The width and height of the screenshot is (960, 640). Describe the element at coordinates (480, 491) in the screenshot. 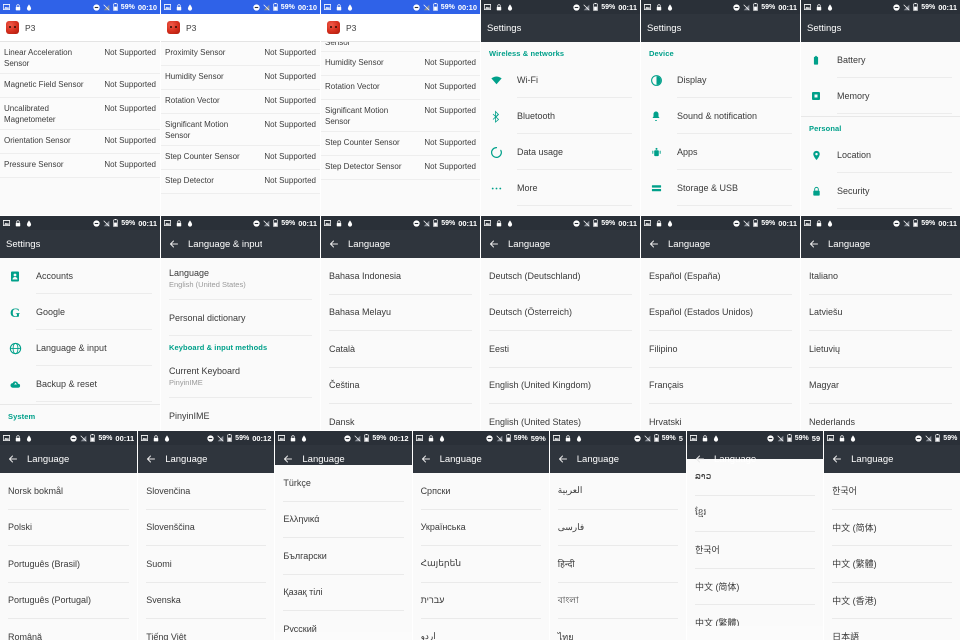

I see `list-item: Српски` at that location.